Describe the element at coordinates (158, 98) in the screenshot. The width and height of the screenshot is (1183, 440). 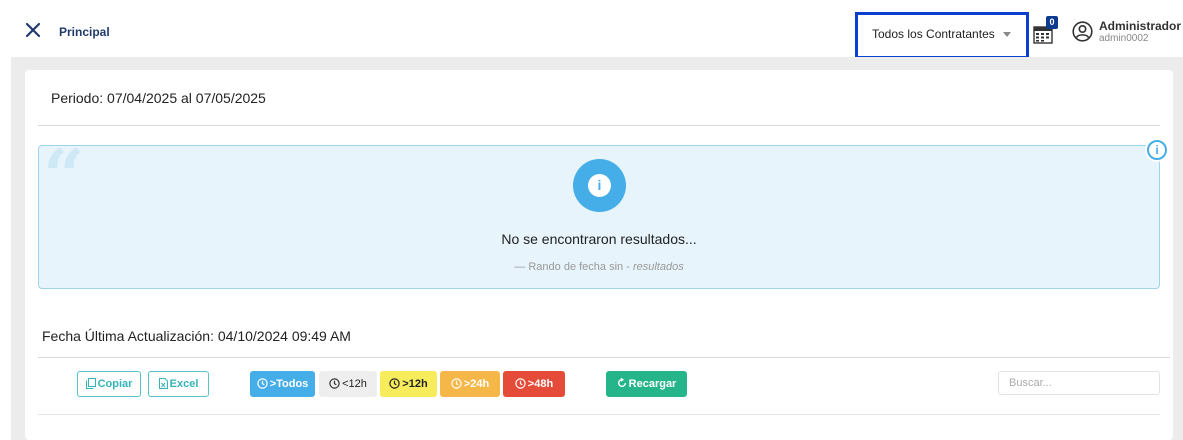
I see `periodo-label: Periodo: 07/04/2025 al 07/05/2025` at that location.